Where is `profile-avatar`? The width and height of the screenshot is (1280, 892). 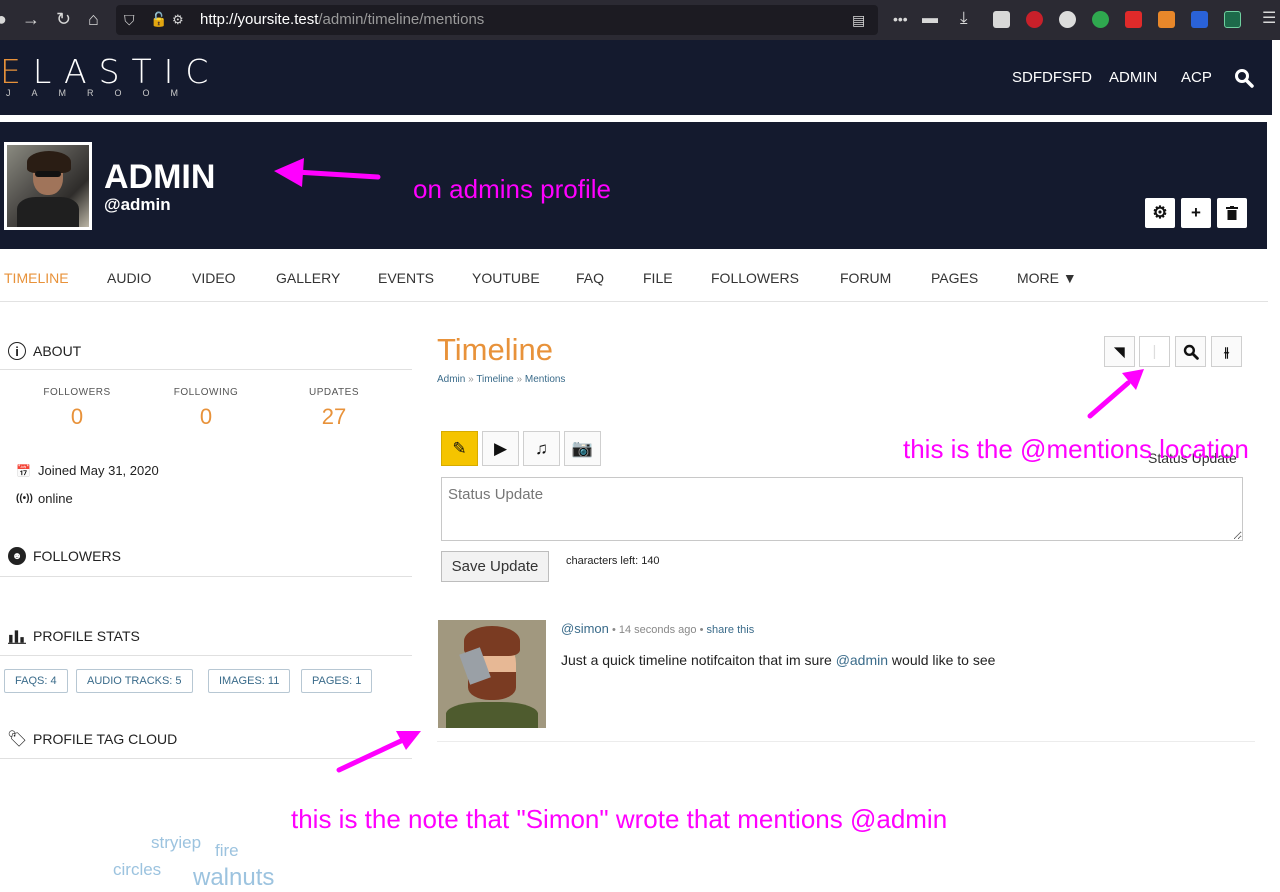 profile-avatar is located at coordinates (48, 186).